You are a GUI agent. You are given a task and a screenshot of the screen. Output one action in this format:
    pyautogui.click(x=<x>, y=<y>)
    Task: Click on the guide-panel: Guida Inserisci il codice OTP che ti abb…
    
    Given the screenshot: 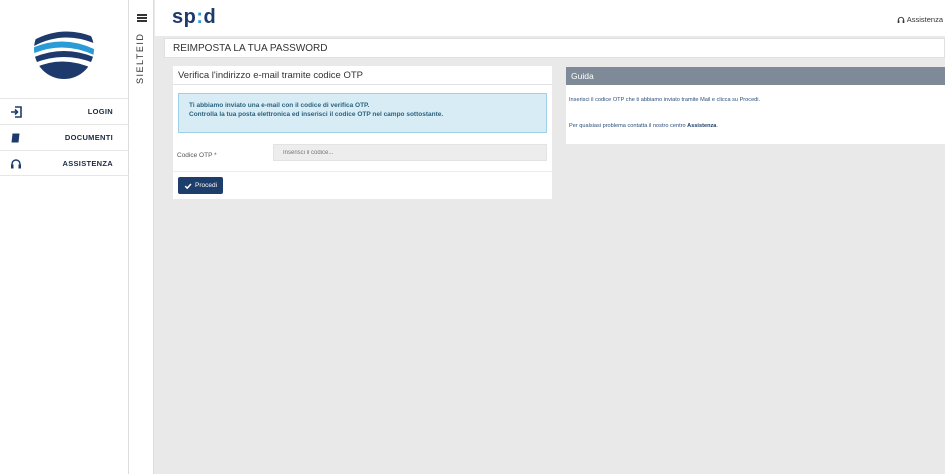 What is the action you would take?
    pyautogui.click(x=755, y=105)
    